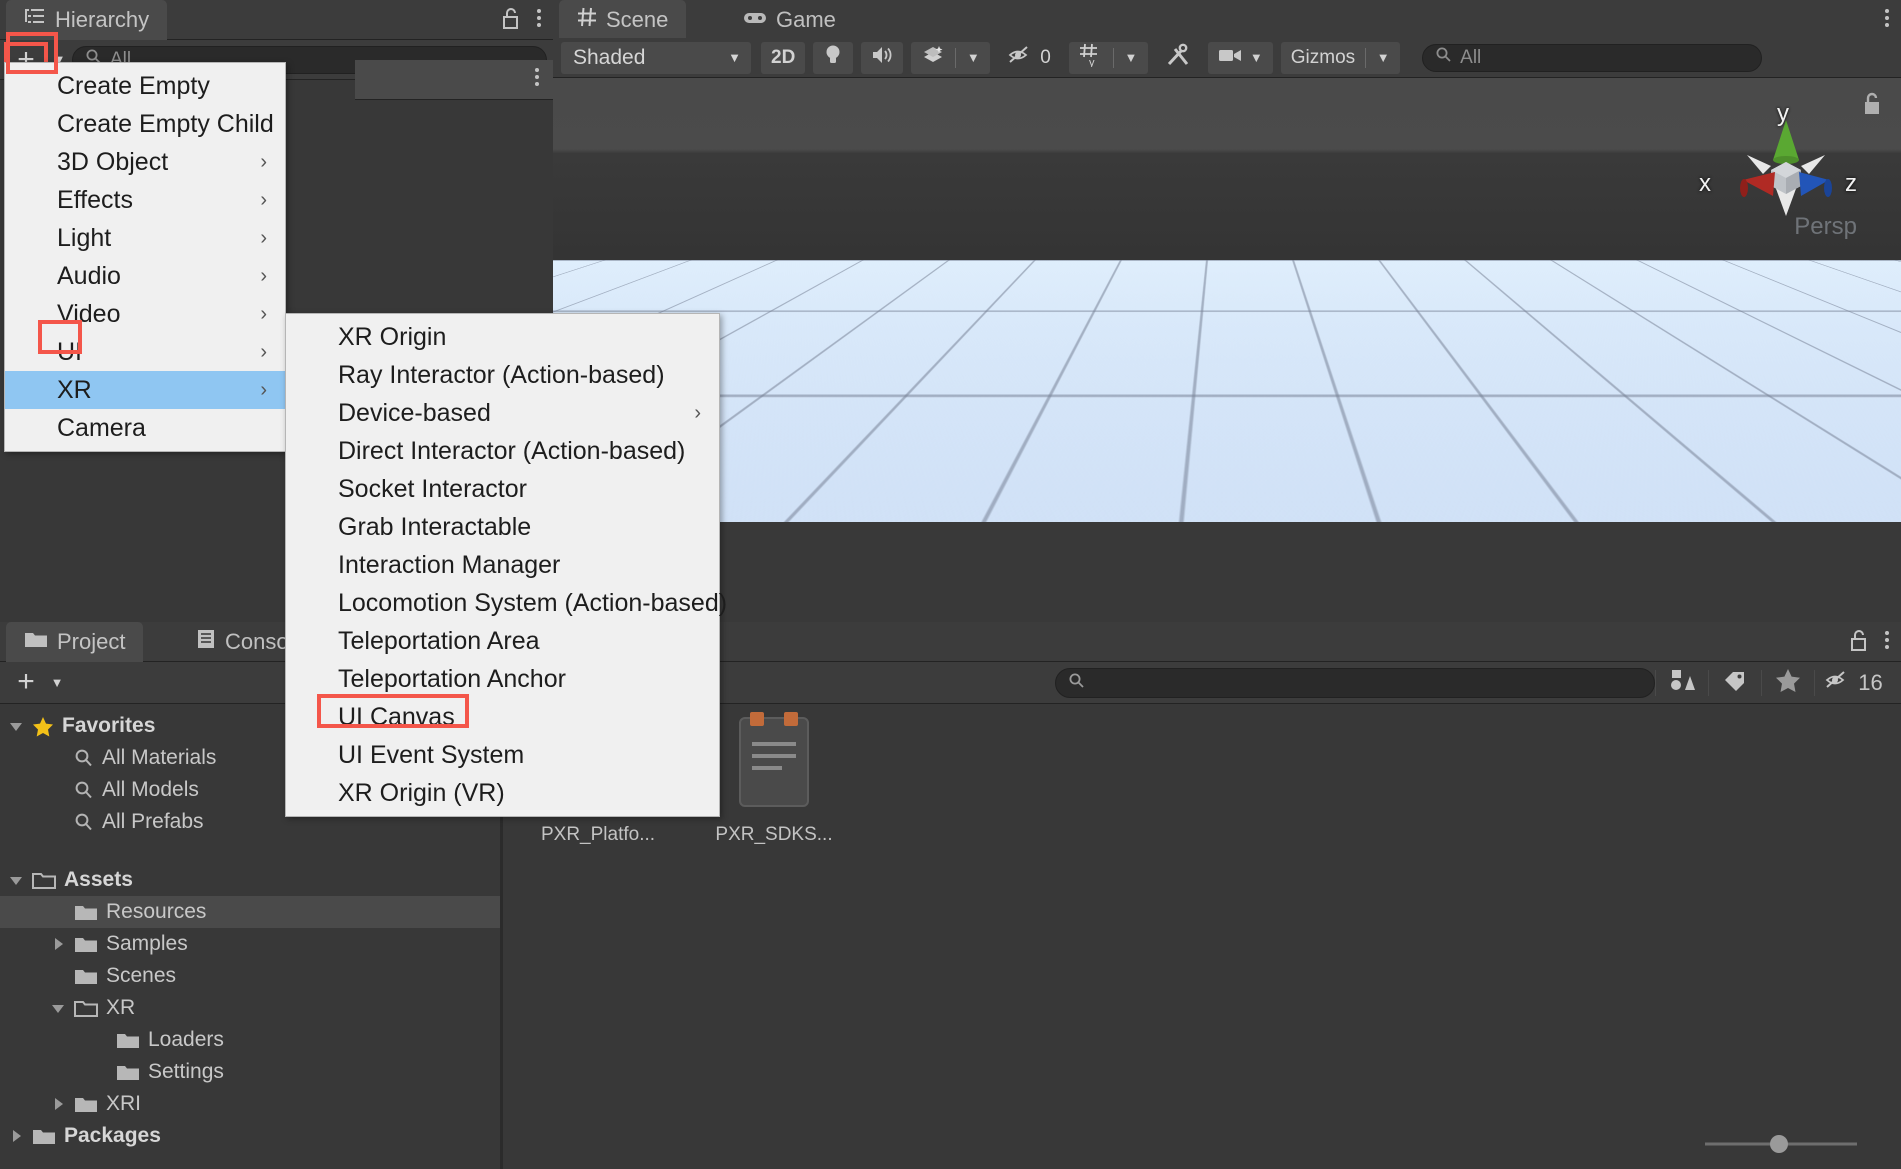  Describe the element at coordinates (145, 238) in the screenshot. I see `create-menu-item: Light ›` at that location.